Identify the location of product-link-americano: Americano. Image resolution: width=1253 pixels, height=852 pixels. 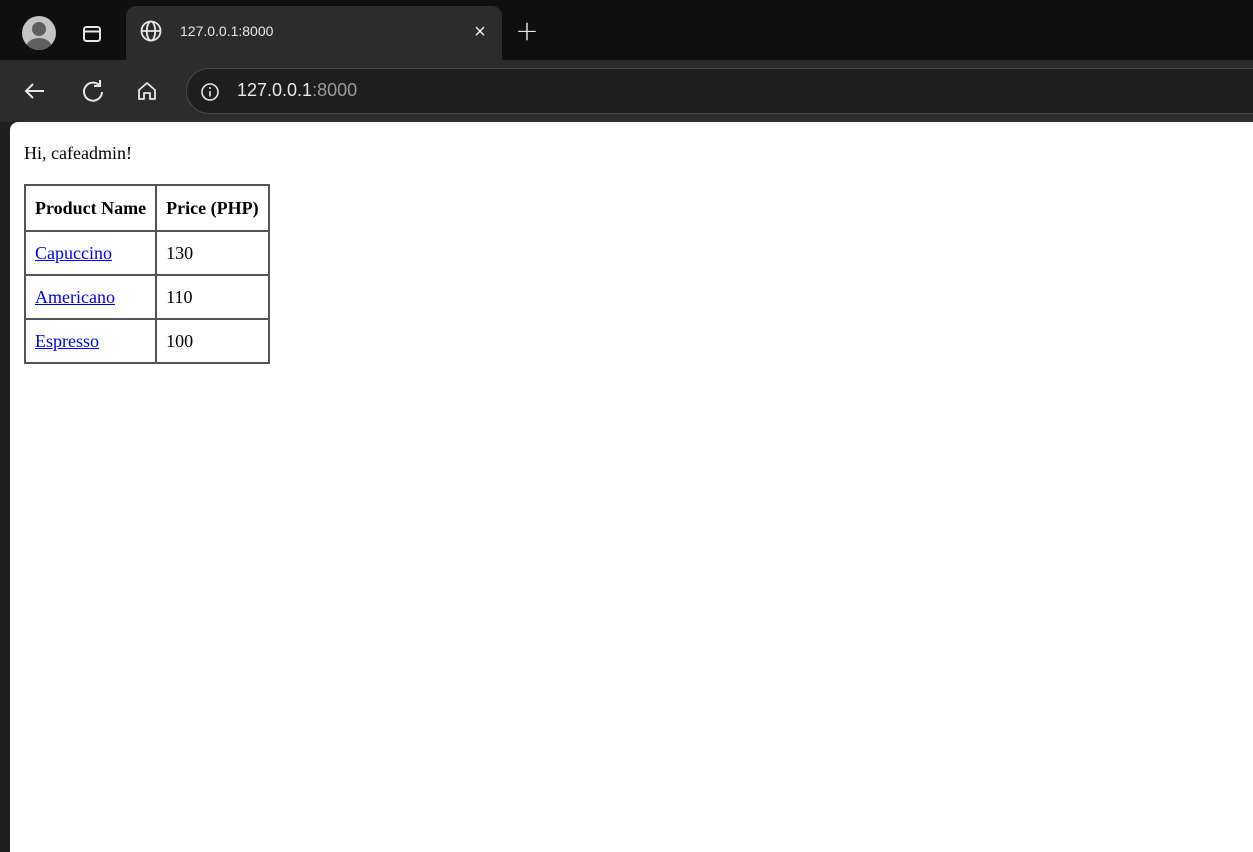
(75, 297).